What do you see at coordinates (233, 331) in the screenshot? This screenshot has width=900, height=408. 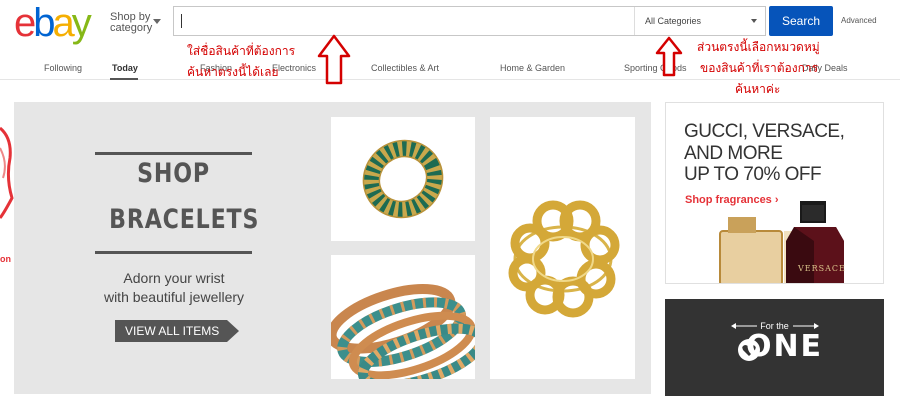 I see `button-arrow-tip` at bounding box center [233, 331].